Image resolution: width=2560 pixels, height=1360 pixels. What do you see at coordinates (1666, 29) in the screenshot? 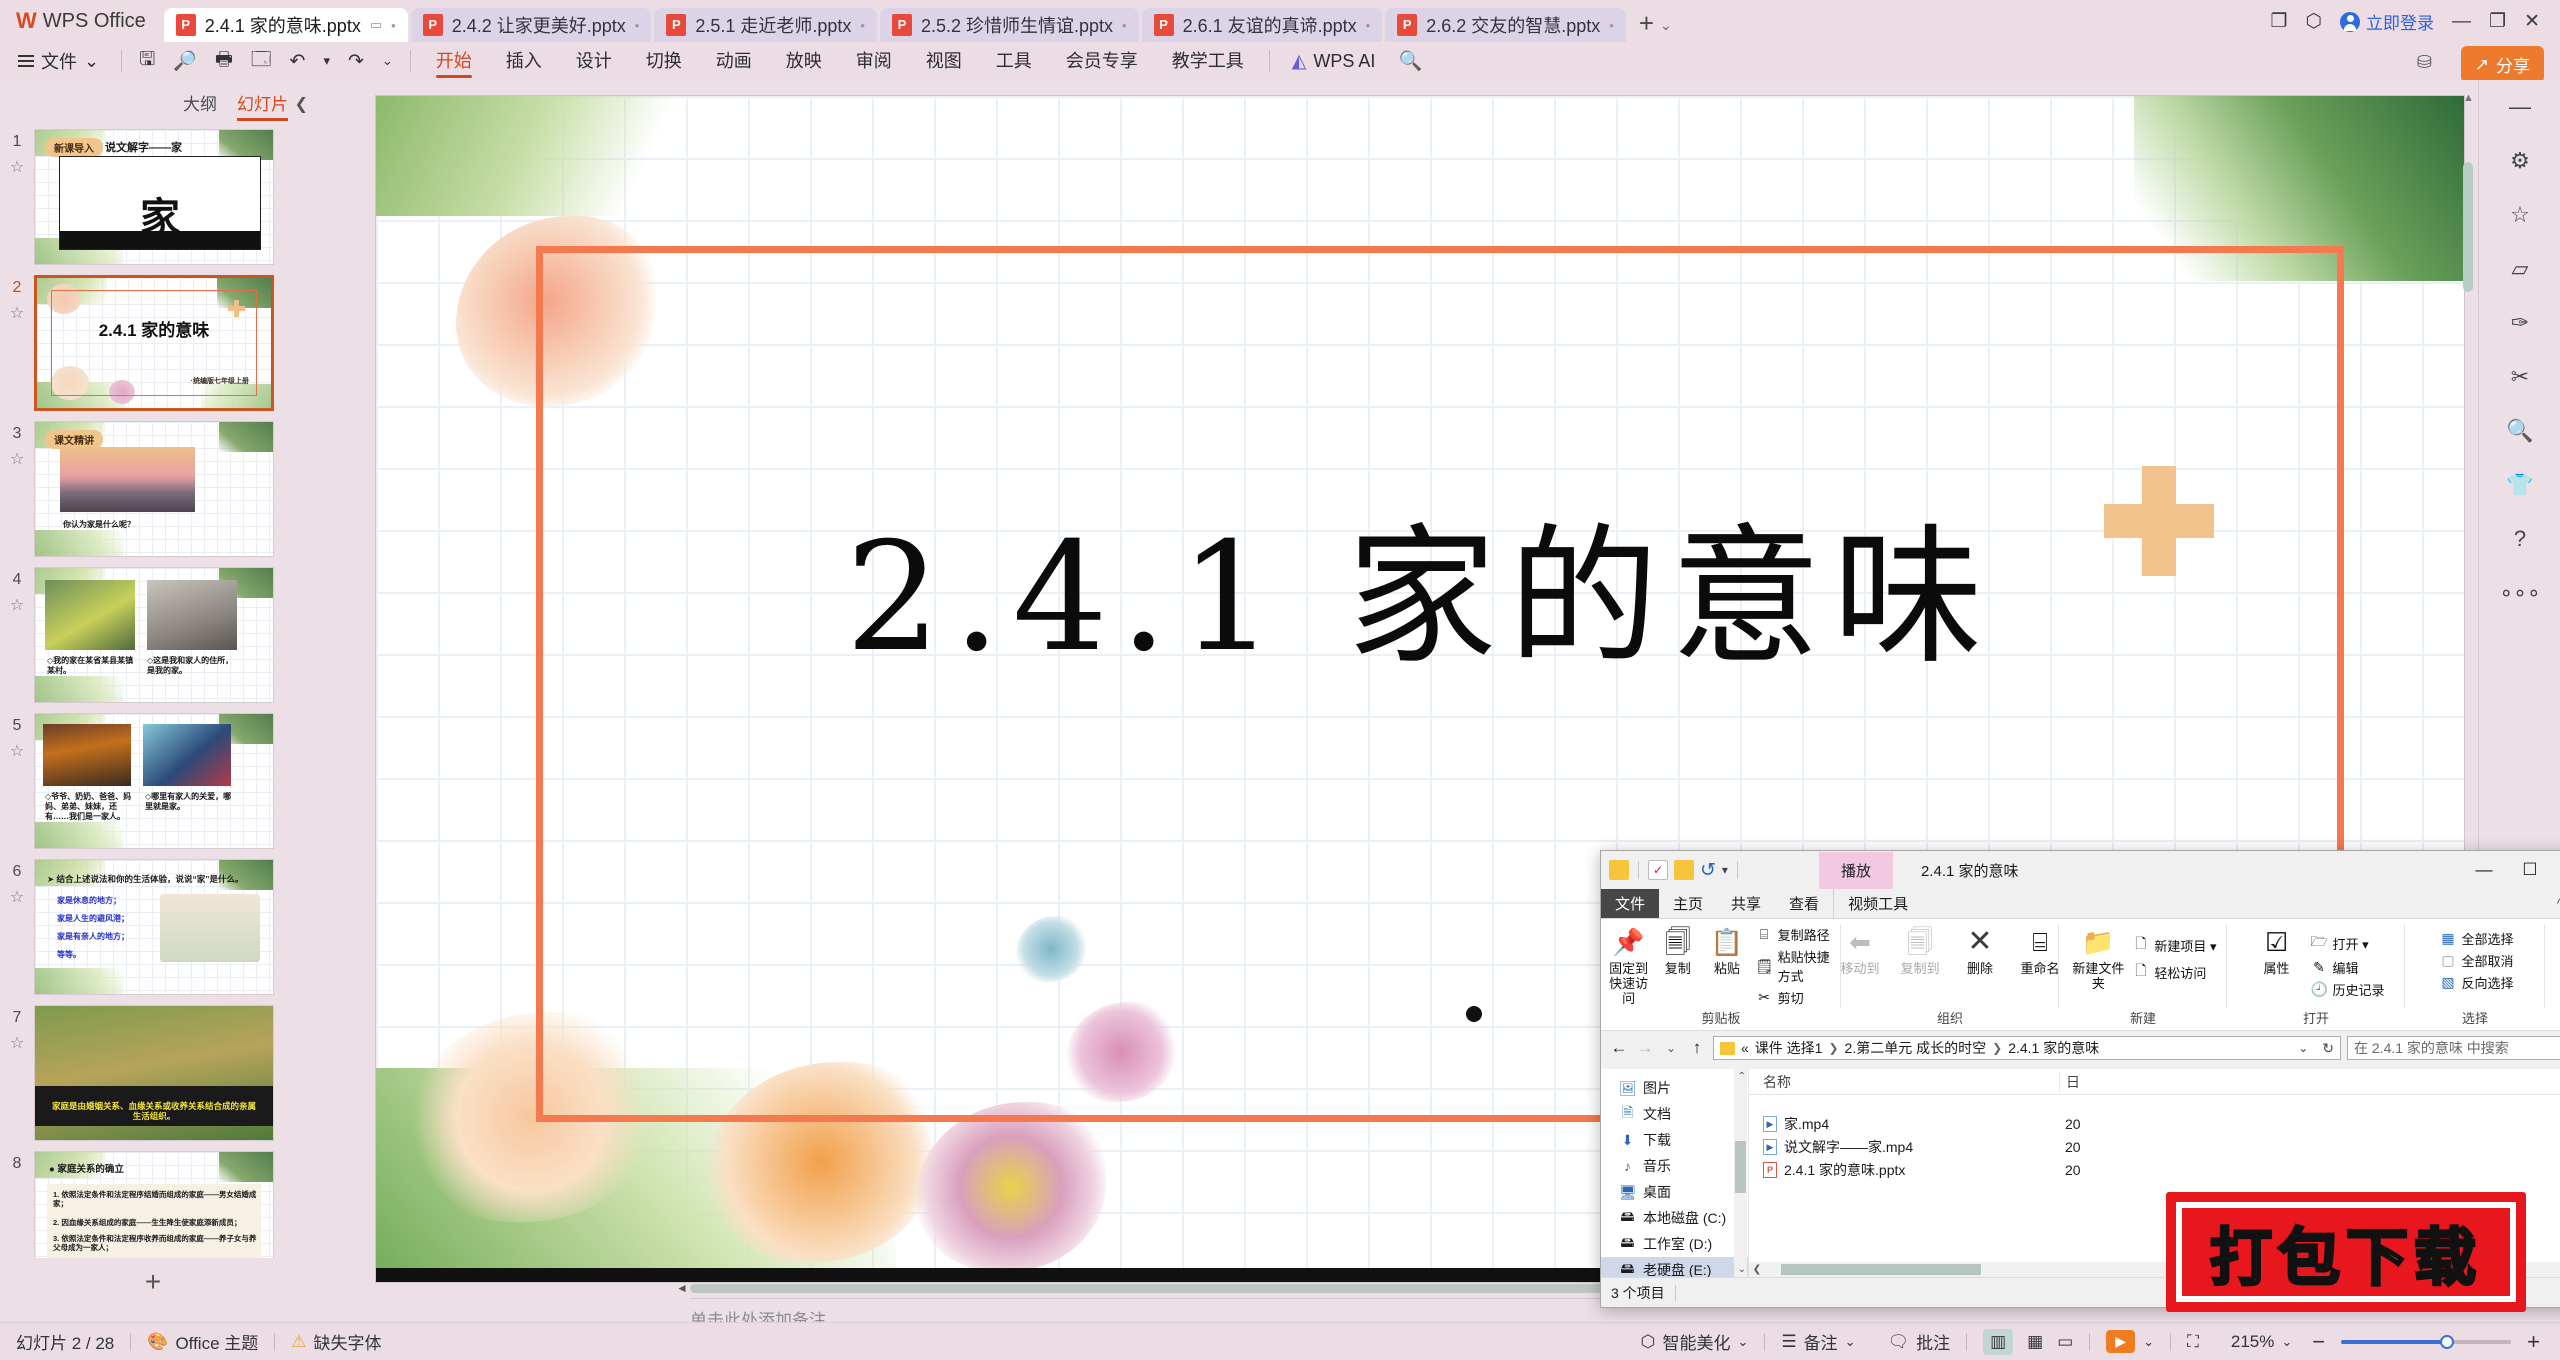
I see `tab-list-caret-icon: ⌄` at bounding box center [1666, 29].